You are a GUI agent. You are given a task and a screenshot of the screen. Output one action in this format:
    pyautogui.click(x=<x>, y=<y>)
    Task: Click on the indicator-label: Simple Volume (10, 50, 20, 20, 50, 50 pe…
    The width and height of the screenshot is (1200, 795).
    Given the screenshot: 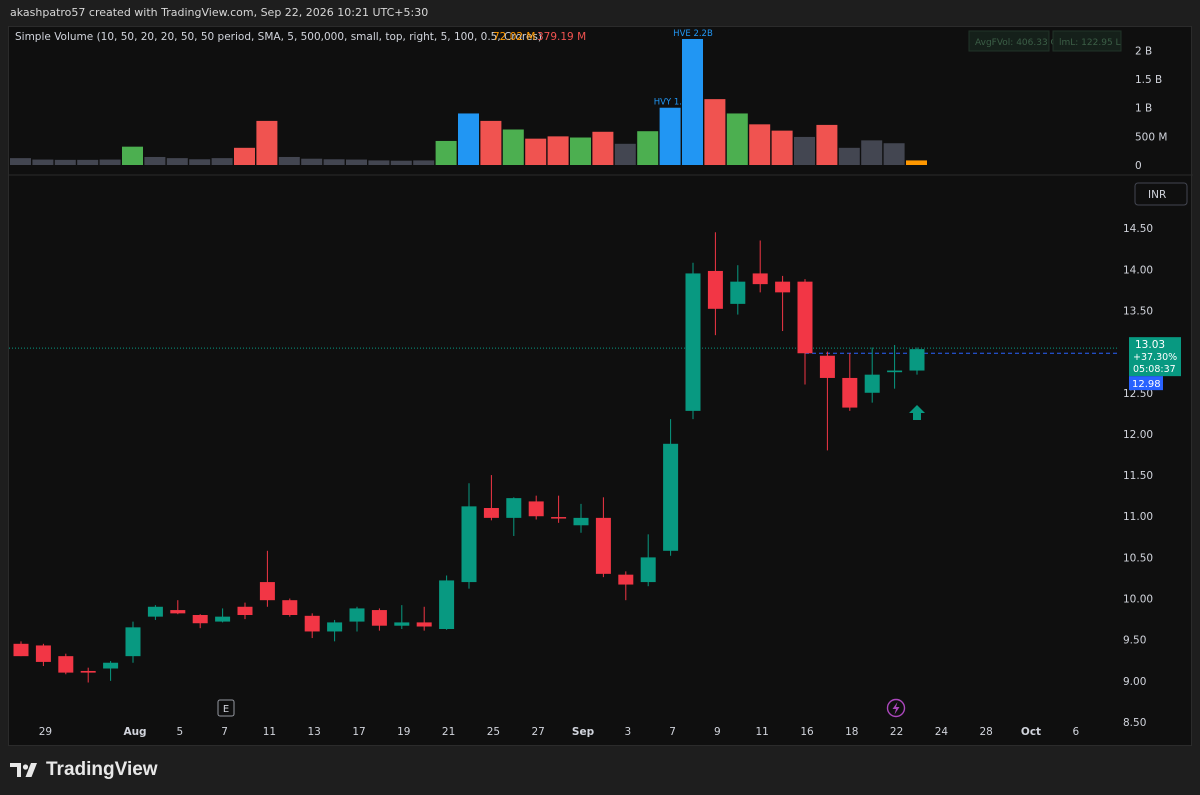 What is the action you would take?
    pyautogui.click(x=278, y=37)
    